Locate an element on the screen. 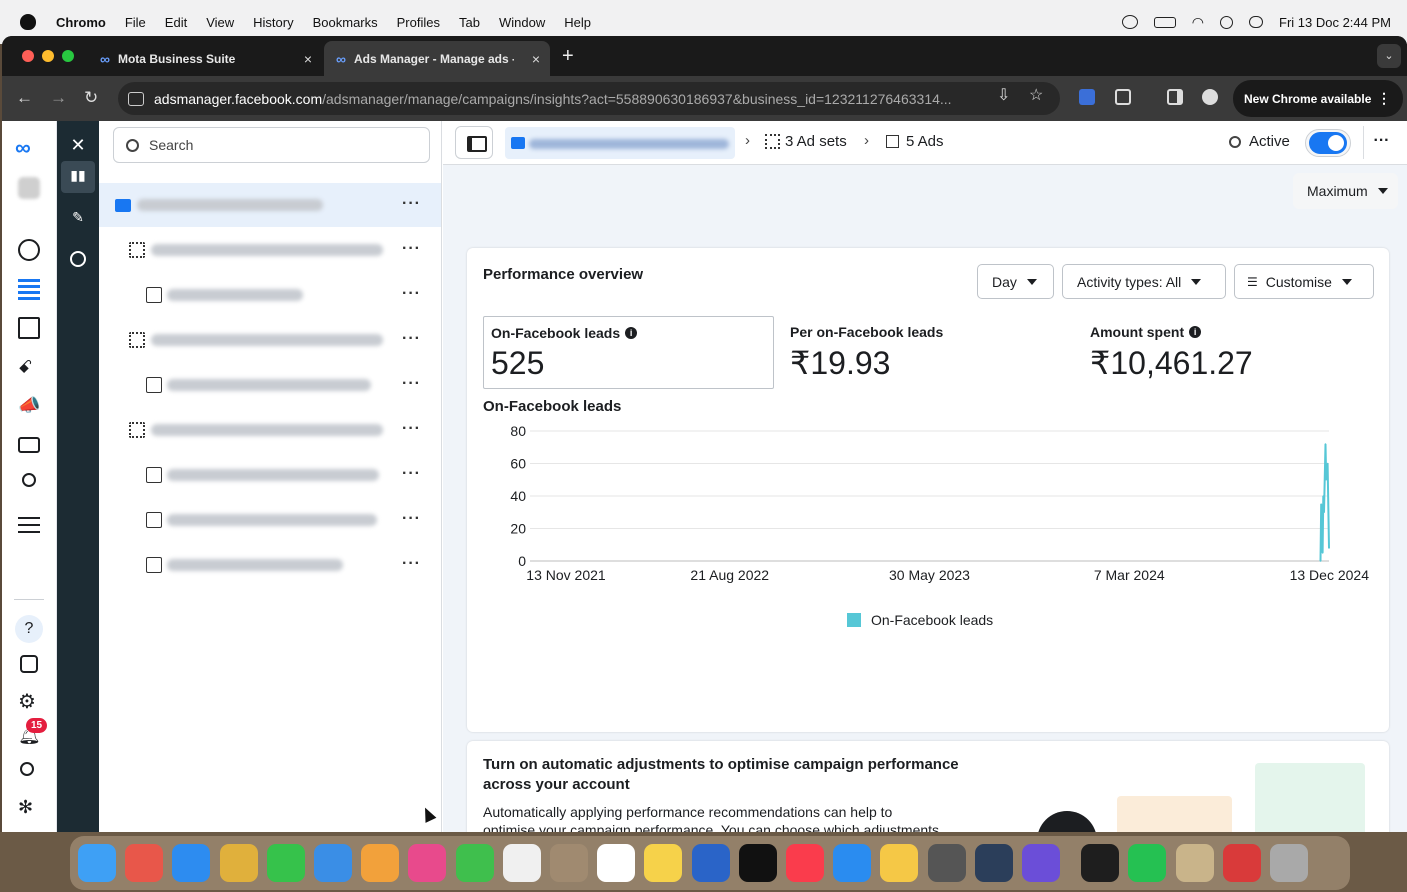  date-range-dropdown: Maximum is located at coordinates (1345, 191).